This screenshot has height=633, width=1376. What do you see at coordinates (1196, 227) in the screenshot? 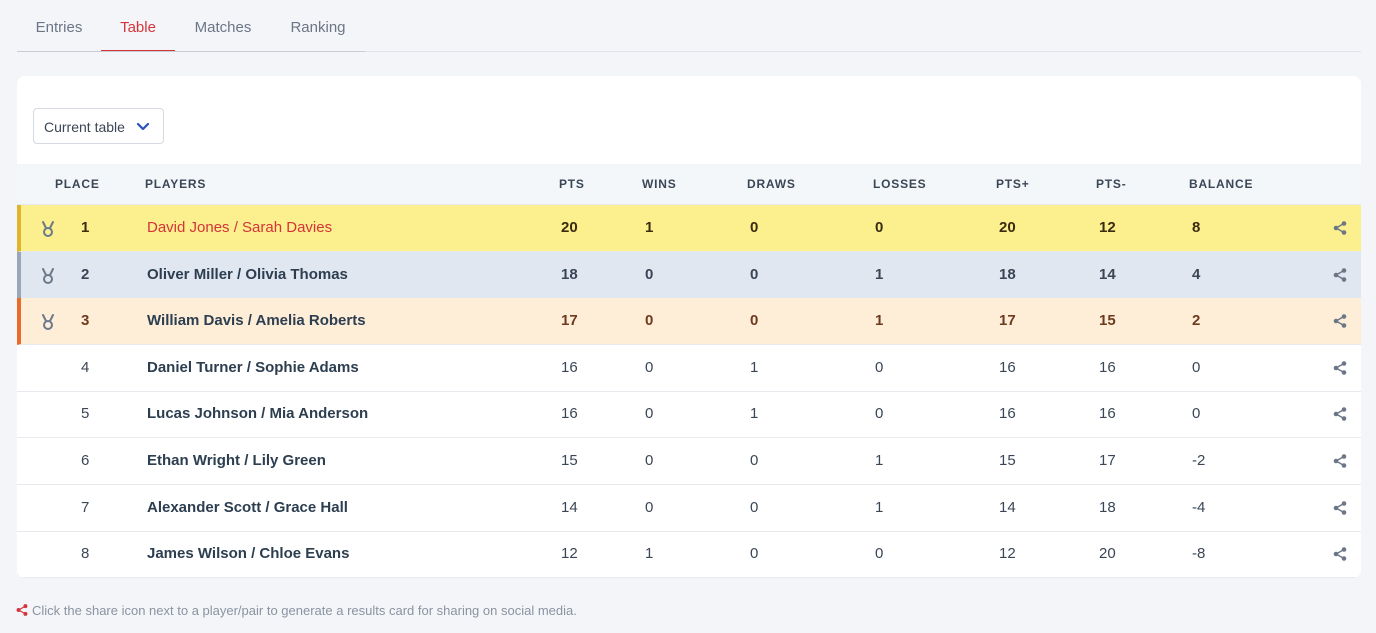
I see `balance-cell: 8` at bounding box center [1196, 227].